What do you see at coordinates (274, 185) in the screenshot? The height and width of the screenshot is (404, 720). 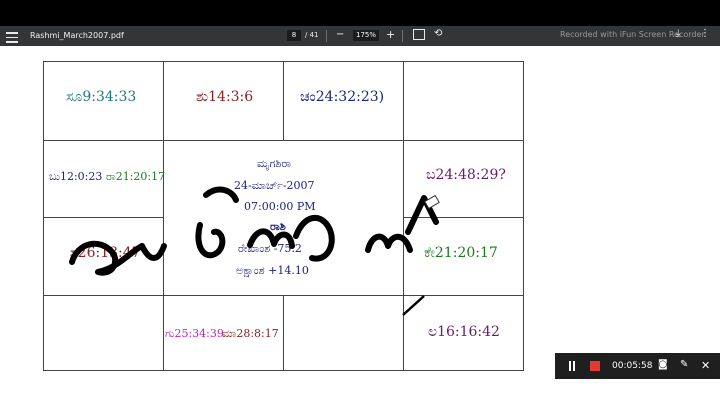 I see `center-date: 24-ಮಾರ್ಚ್-2007` at bounding box center [274, 185].